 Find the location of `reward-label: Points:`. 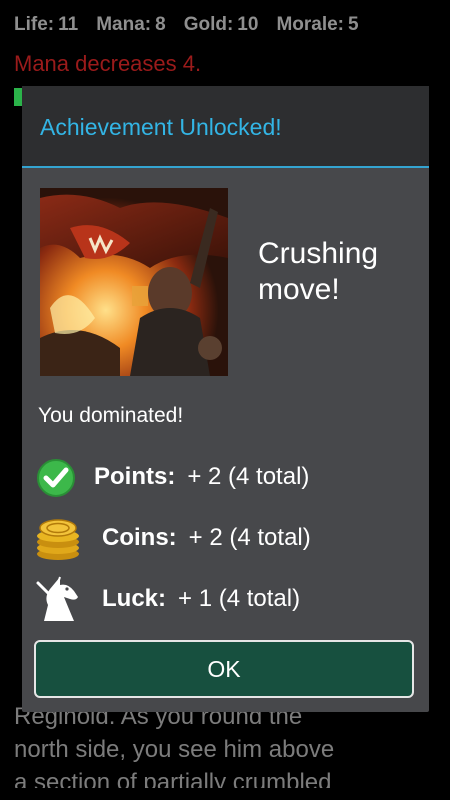

reward-label: Points: is located at coordinates (135, 476).